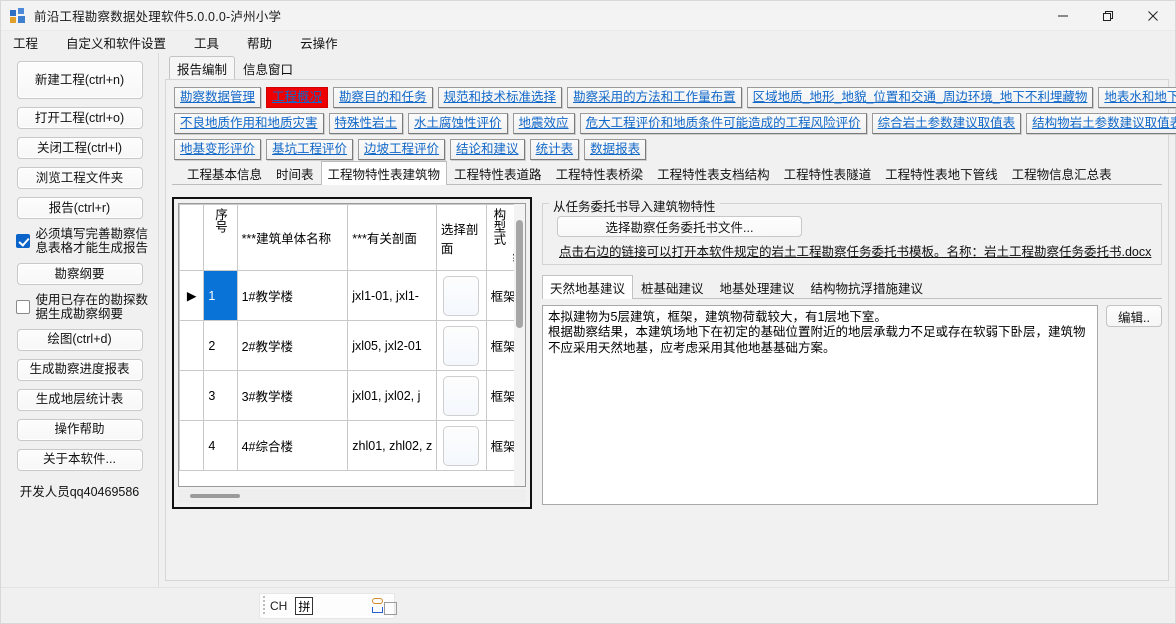 The image size is (1176, 624). What do you see at coordinates (352, 496) in the screenshot?
I see `grid-horizontal-scrollbar` at bounding box center [352, 496].